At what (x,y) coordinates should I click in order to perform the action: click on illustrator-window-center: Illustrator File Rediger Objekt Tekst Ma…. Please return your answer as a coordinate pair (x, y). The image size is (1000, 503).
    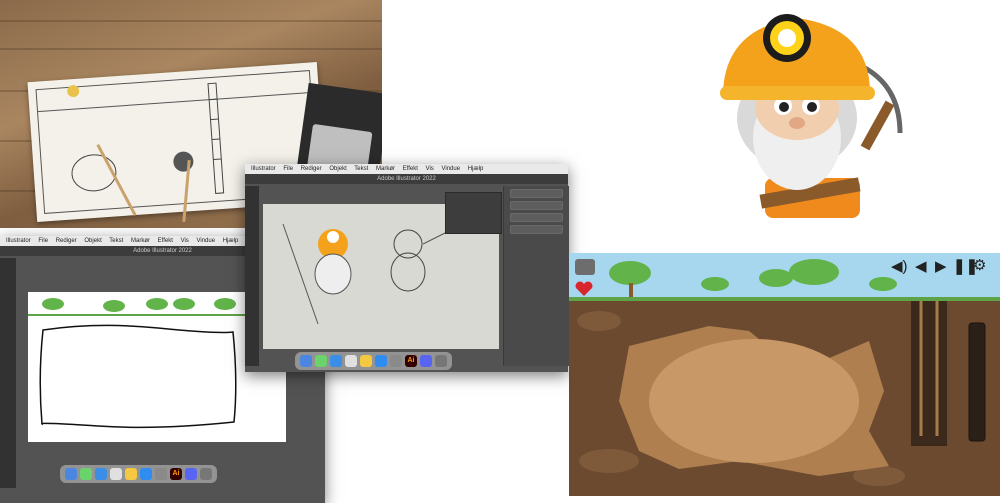
    Looking at the image, I should click on (407, 268).